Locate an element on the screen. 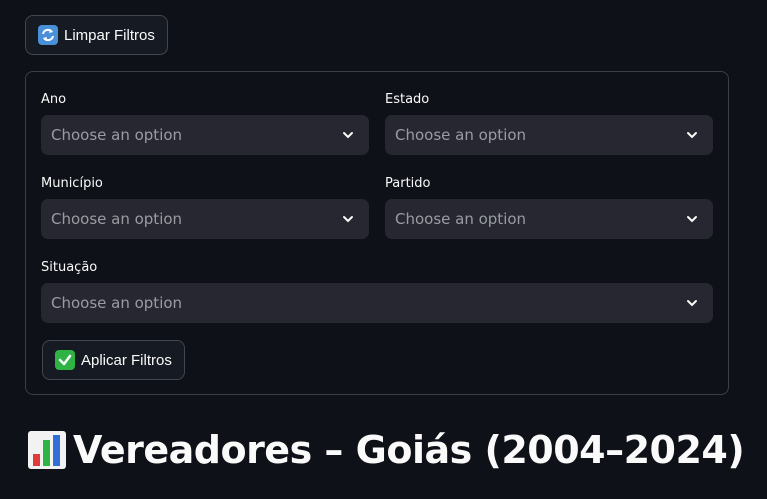  estado-label: Estado is located at coordinates (407, 99).